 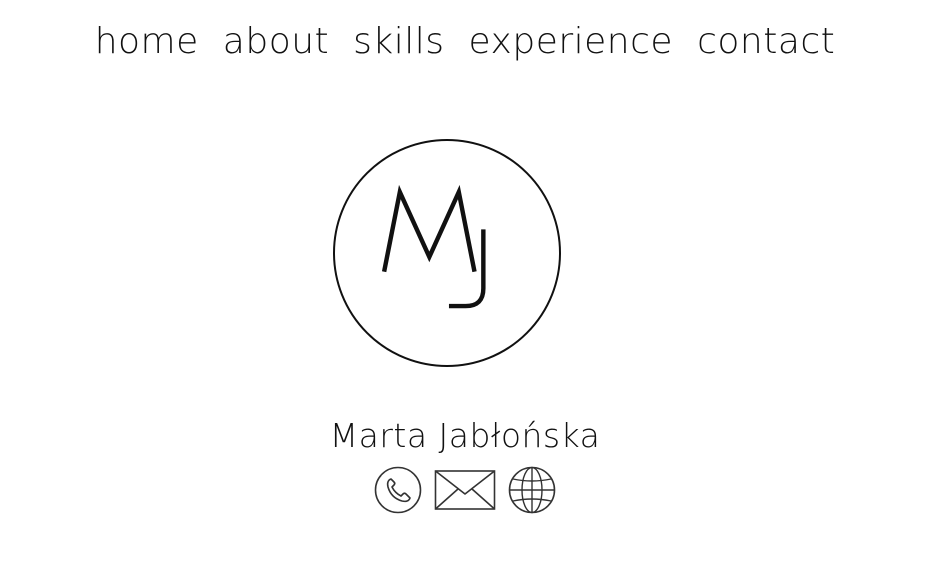 What do you see at coordinates (465, 435) in the screenshot?
I see `profile-name: Marta Jabłońska` at bounding box center [465, 435].